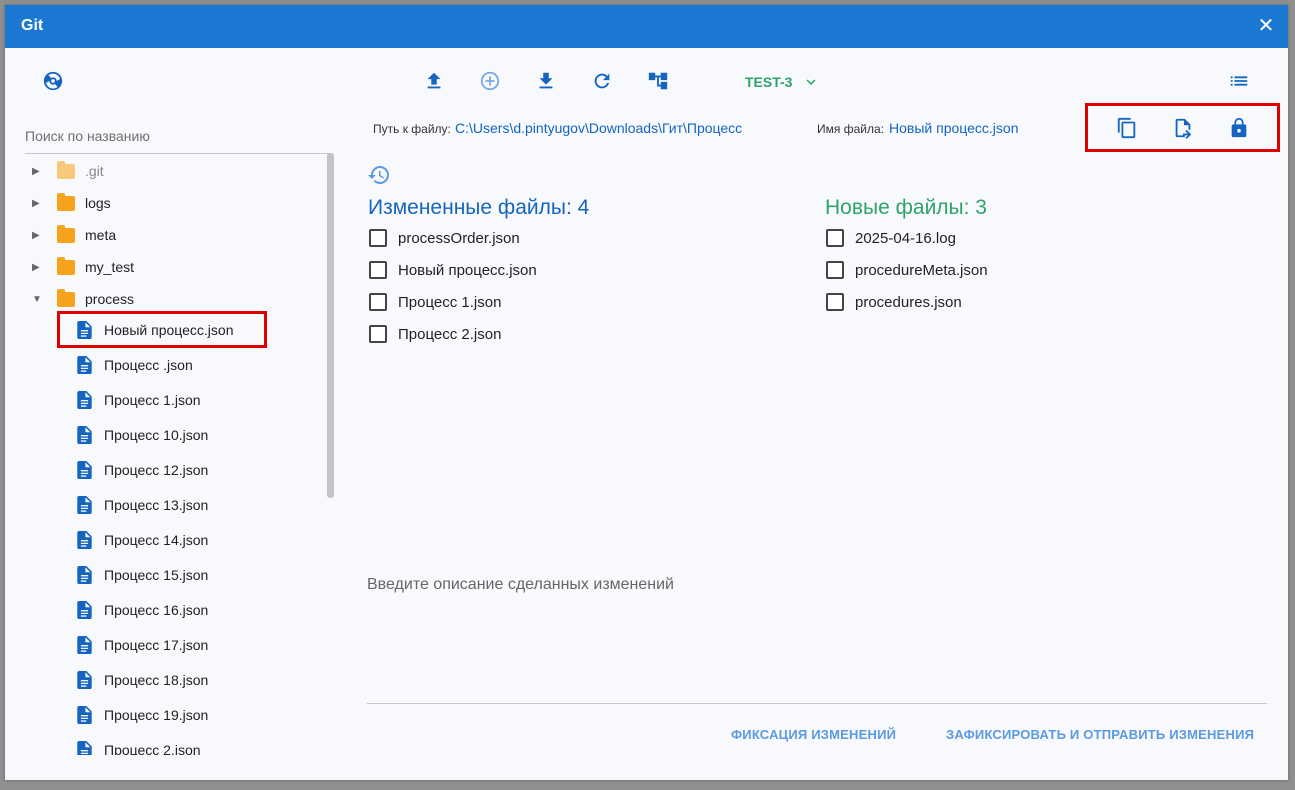 The height and width of the screenshot is (790, 1295). What do you see at coordinates (156, 610) in the screenshot?
I see `tree-file-label: Процесс 16.json` at bounding box center [156, 610].